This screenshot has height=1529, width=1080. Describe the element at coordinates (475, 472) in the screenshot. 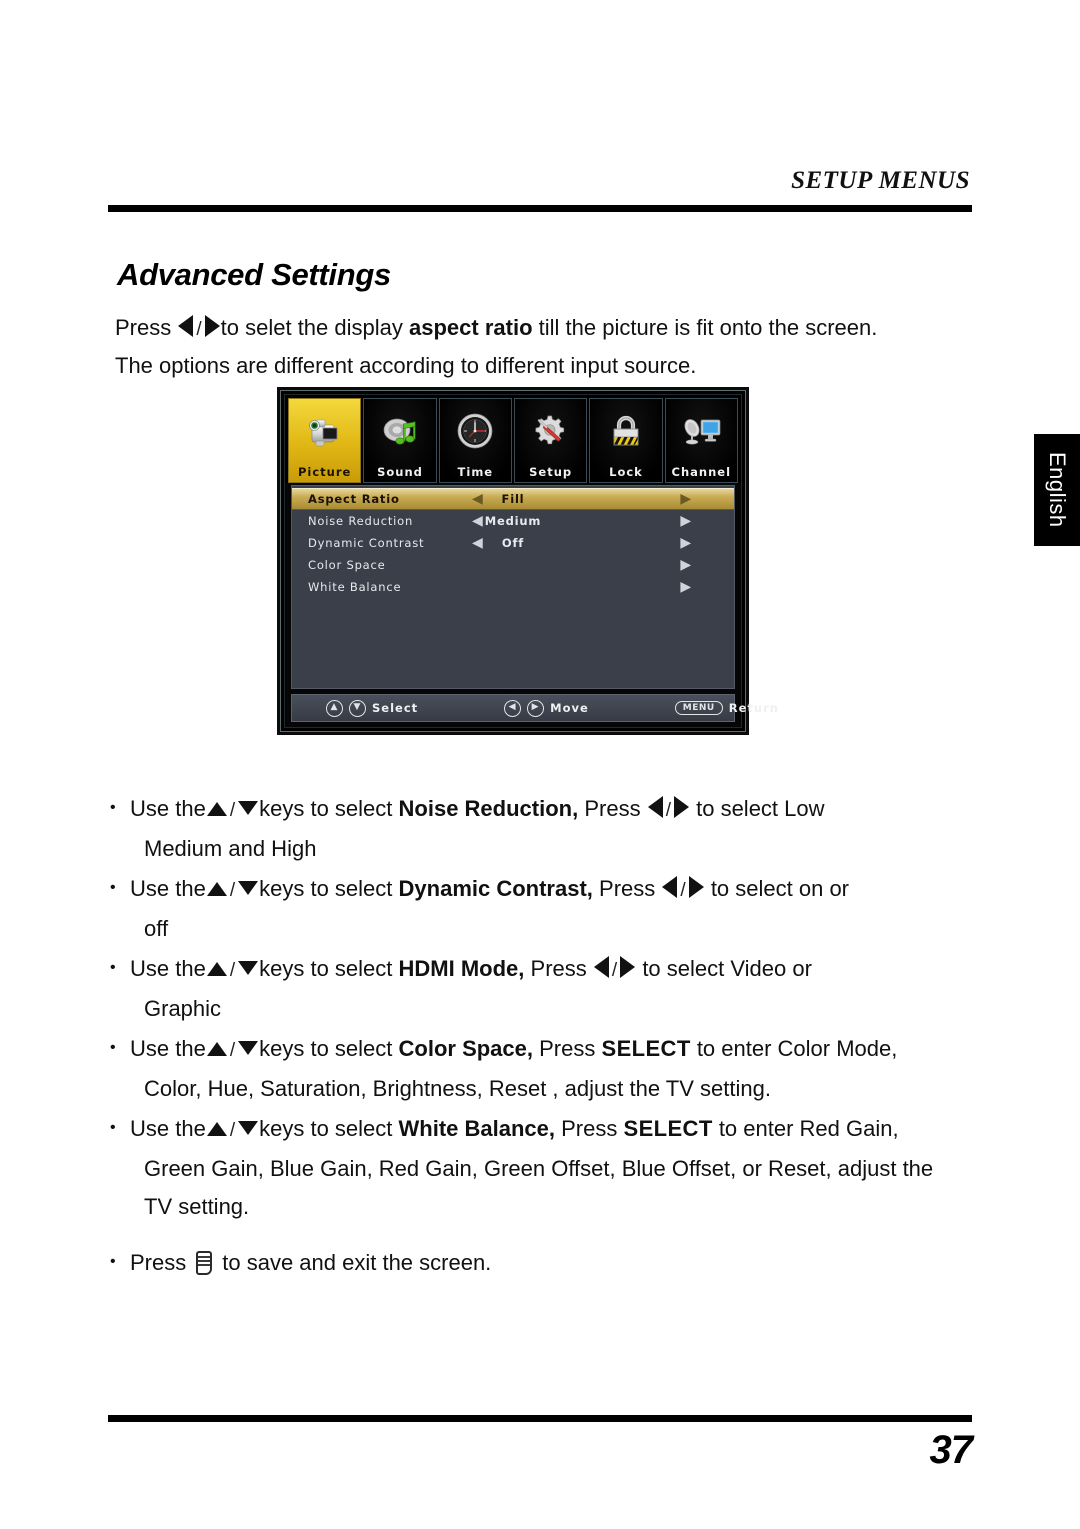

I see `osd-tab-label: Time` at that location.